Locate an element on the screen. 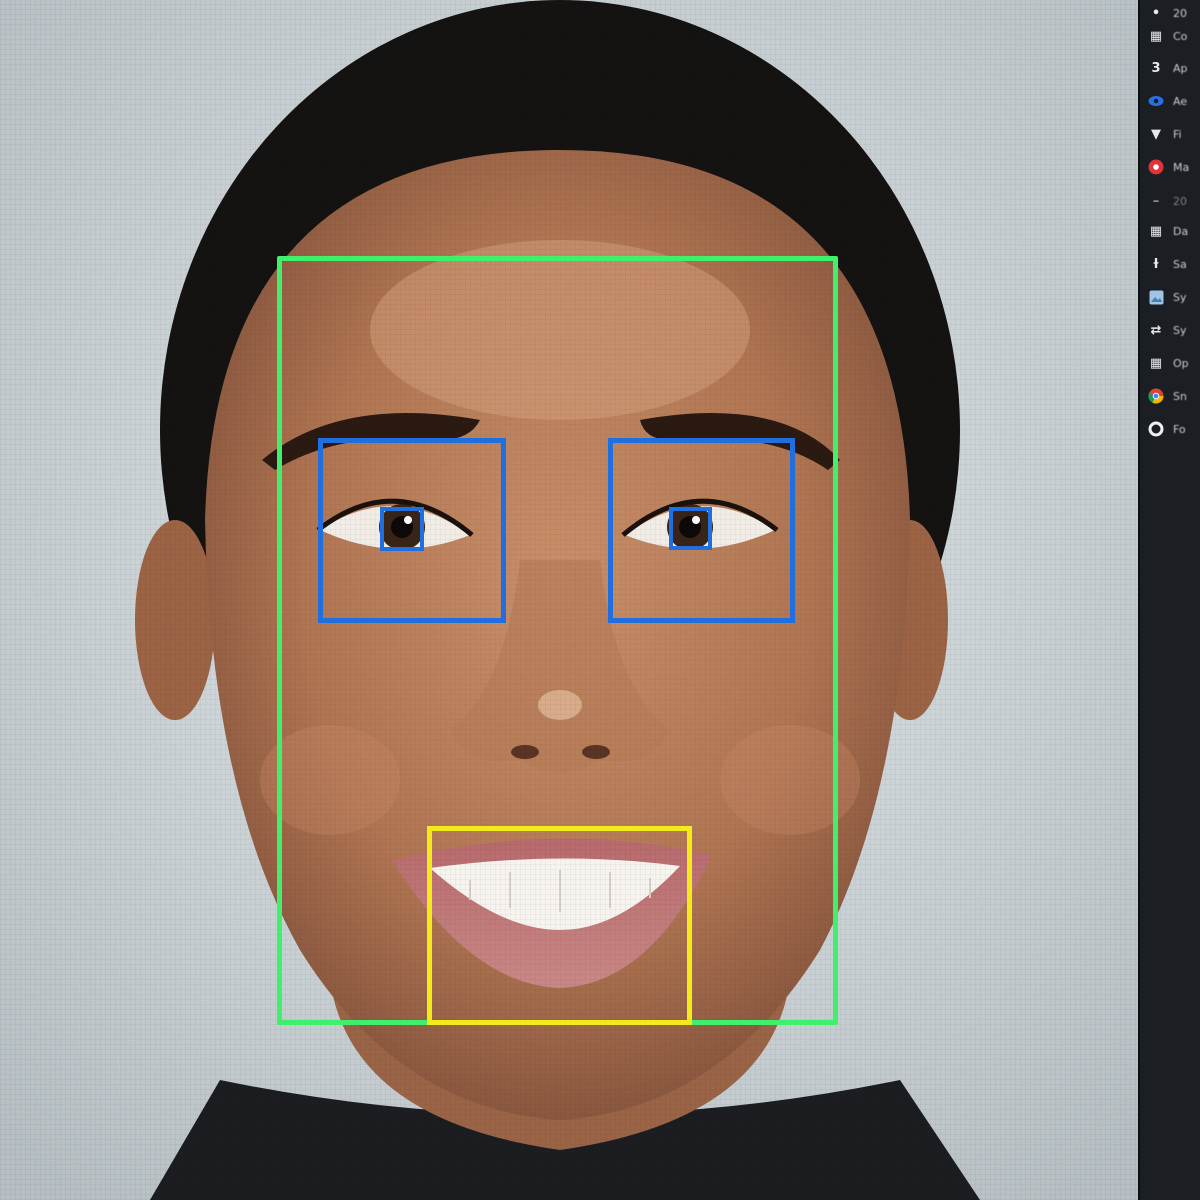 This screenshot has height=1200, width=1200. panel-item-7: ▦ Da is located at coordinates (1174, 231).